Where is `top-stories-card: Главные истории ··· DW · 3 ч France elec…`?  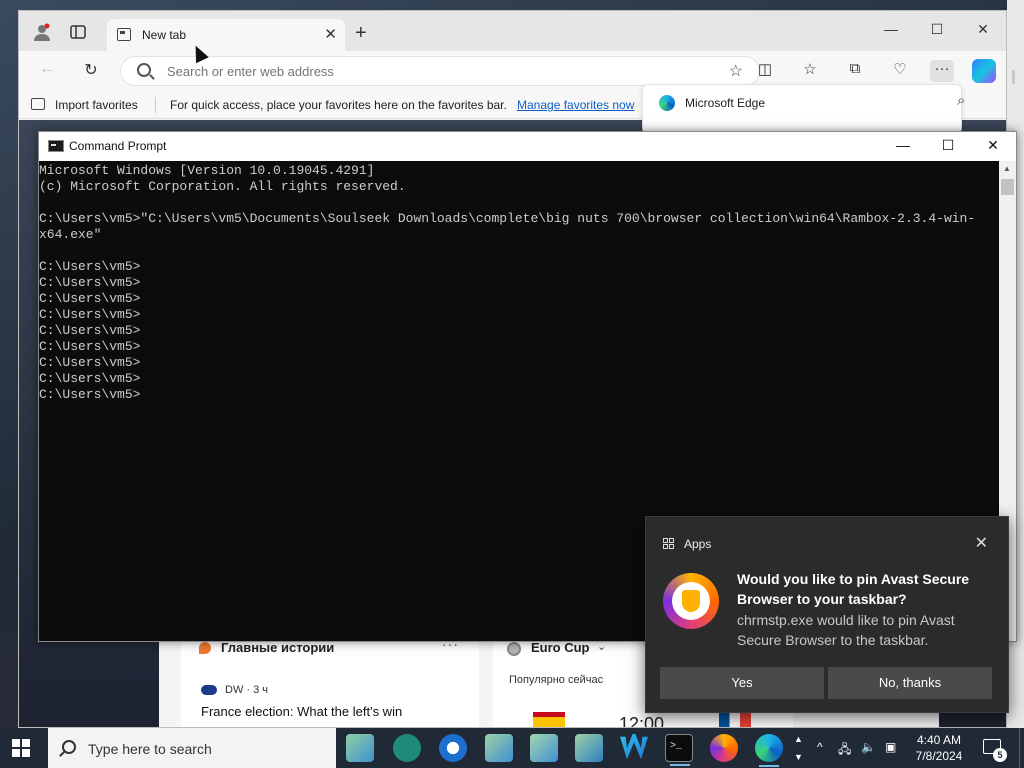
top-stories-card: Главные истории ··· DW · 3 ч France elec… is located at coordinates (330, 678).